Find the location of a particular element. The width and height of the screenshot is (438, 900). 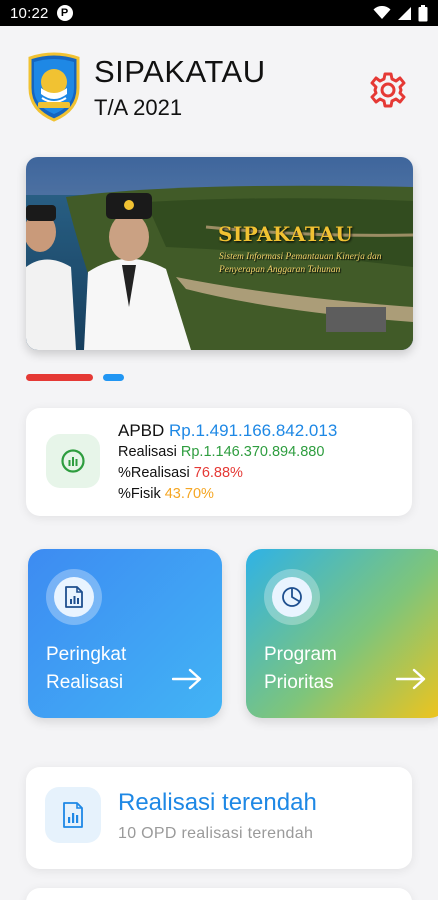

apbd-row: APBD Rp.1.491.166.842.013 is located at coordinates (227, 431).